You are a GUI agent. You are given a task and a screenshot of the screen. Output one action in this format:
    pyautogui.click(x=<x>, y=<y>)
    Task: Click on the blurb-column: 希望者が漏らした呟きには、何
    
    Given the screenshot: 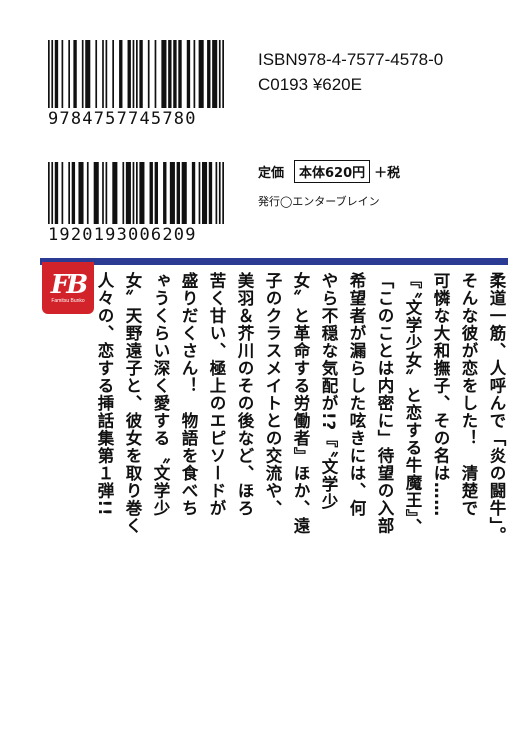 What is the action you would take?
    pyautogui.click(x=356, y=394)
    